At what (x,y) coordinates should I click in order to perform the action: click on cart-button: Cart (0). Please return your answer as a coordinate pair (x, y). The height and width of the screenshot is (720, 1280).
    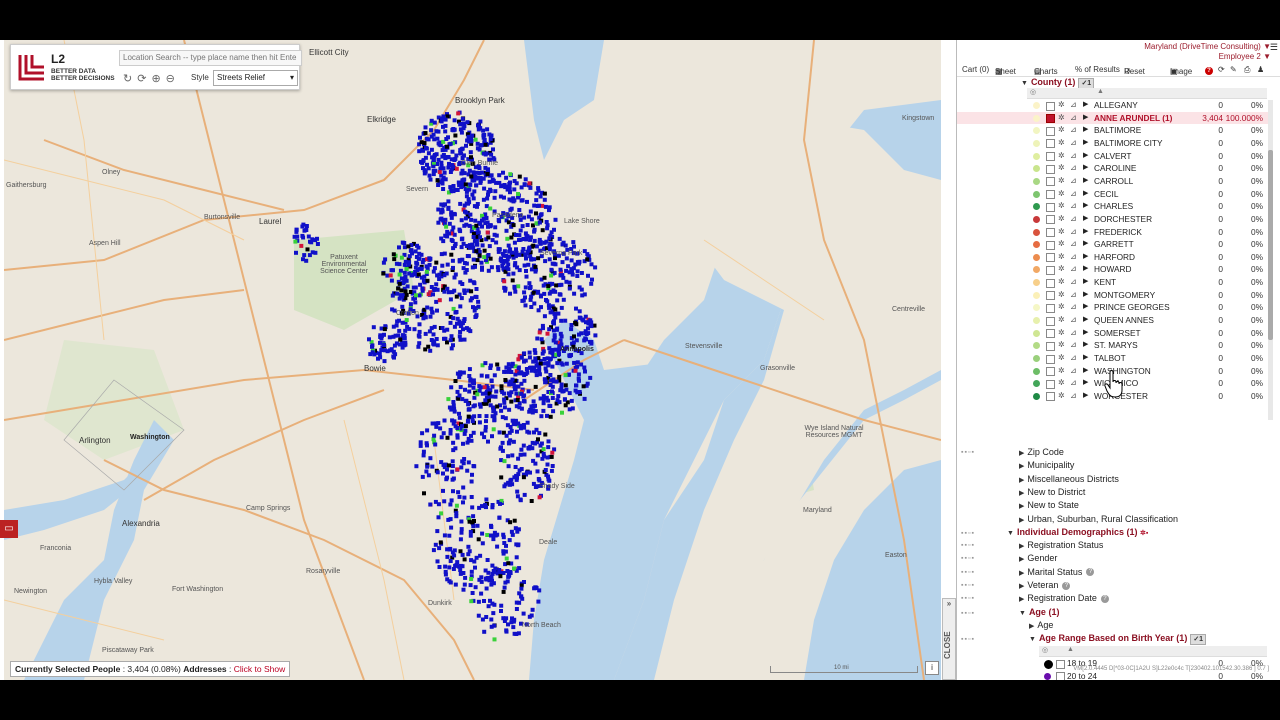
    Looking at the image, I should click on (975, 69).